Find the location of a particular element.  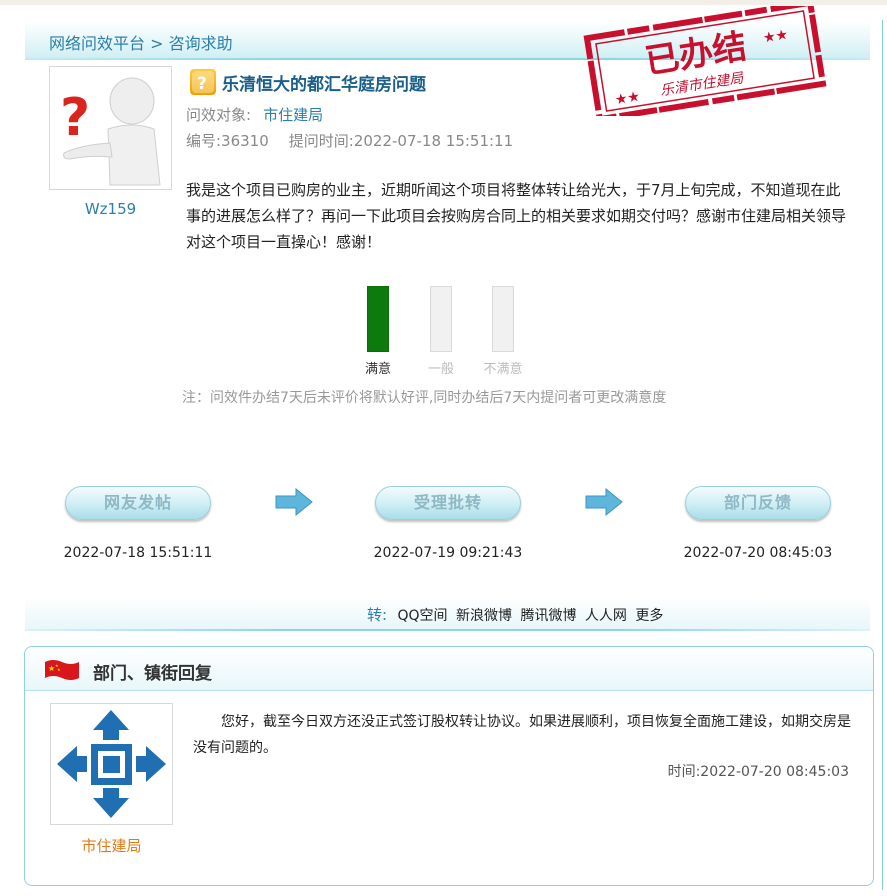

reply-header: ★ ★ ★ 部门、镇街回复 is located at coordinates (449, 669).